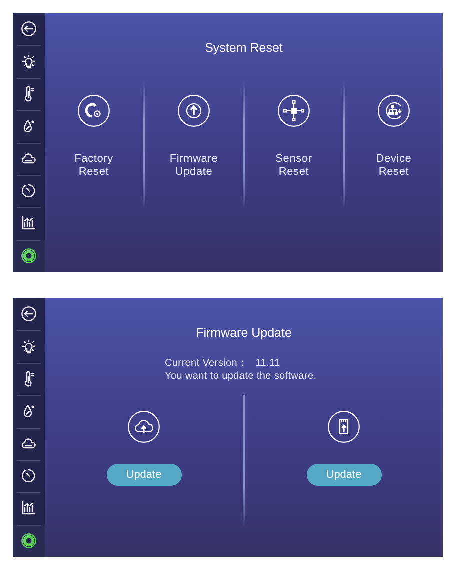 The height and width of the screenshot is (563, 449). What do you see at coordinates (244, 48) in the screenshot?
I see `screen-title: System Reset` at bounding box center [244, 48].